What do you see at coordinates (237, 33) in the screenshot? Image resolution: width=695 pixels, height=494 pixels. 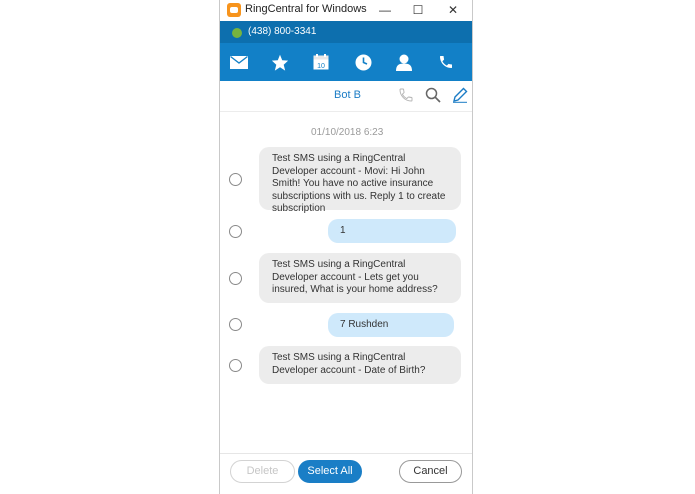 I see `presence-status-icon` at bounding box center [237, 33].